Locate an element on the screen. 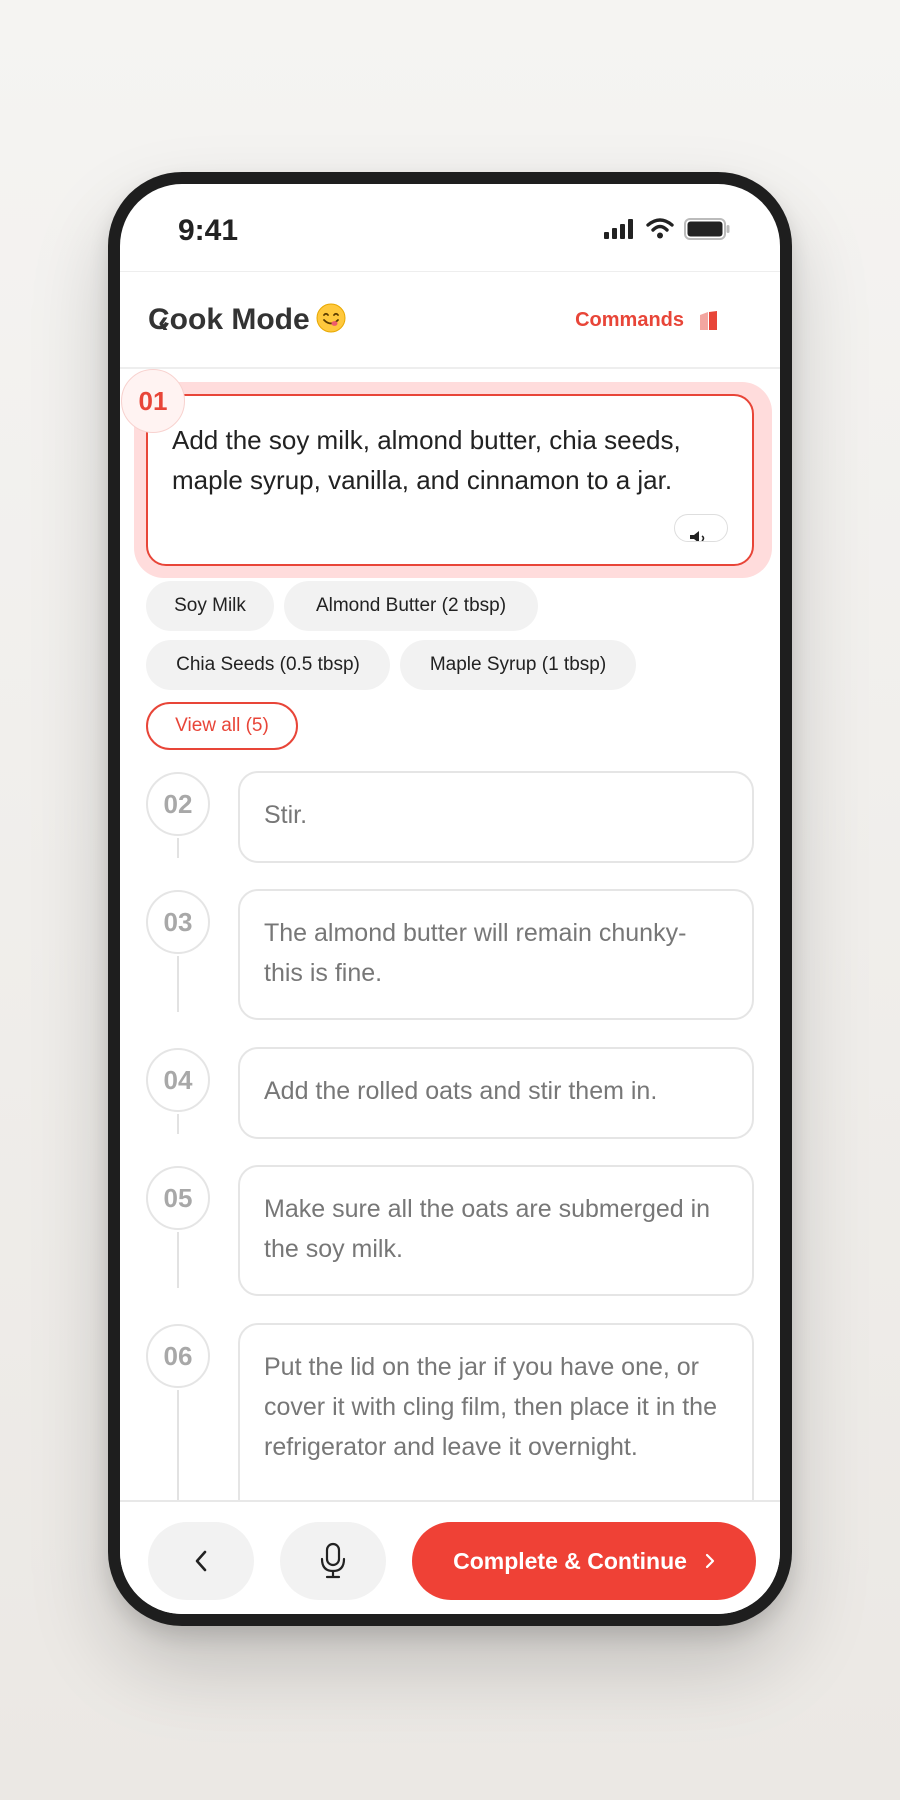  commands-button: Commands is located at coordinates (647, 320).